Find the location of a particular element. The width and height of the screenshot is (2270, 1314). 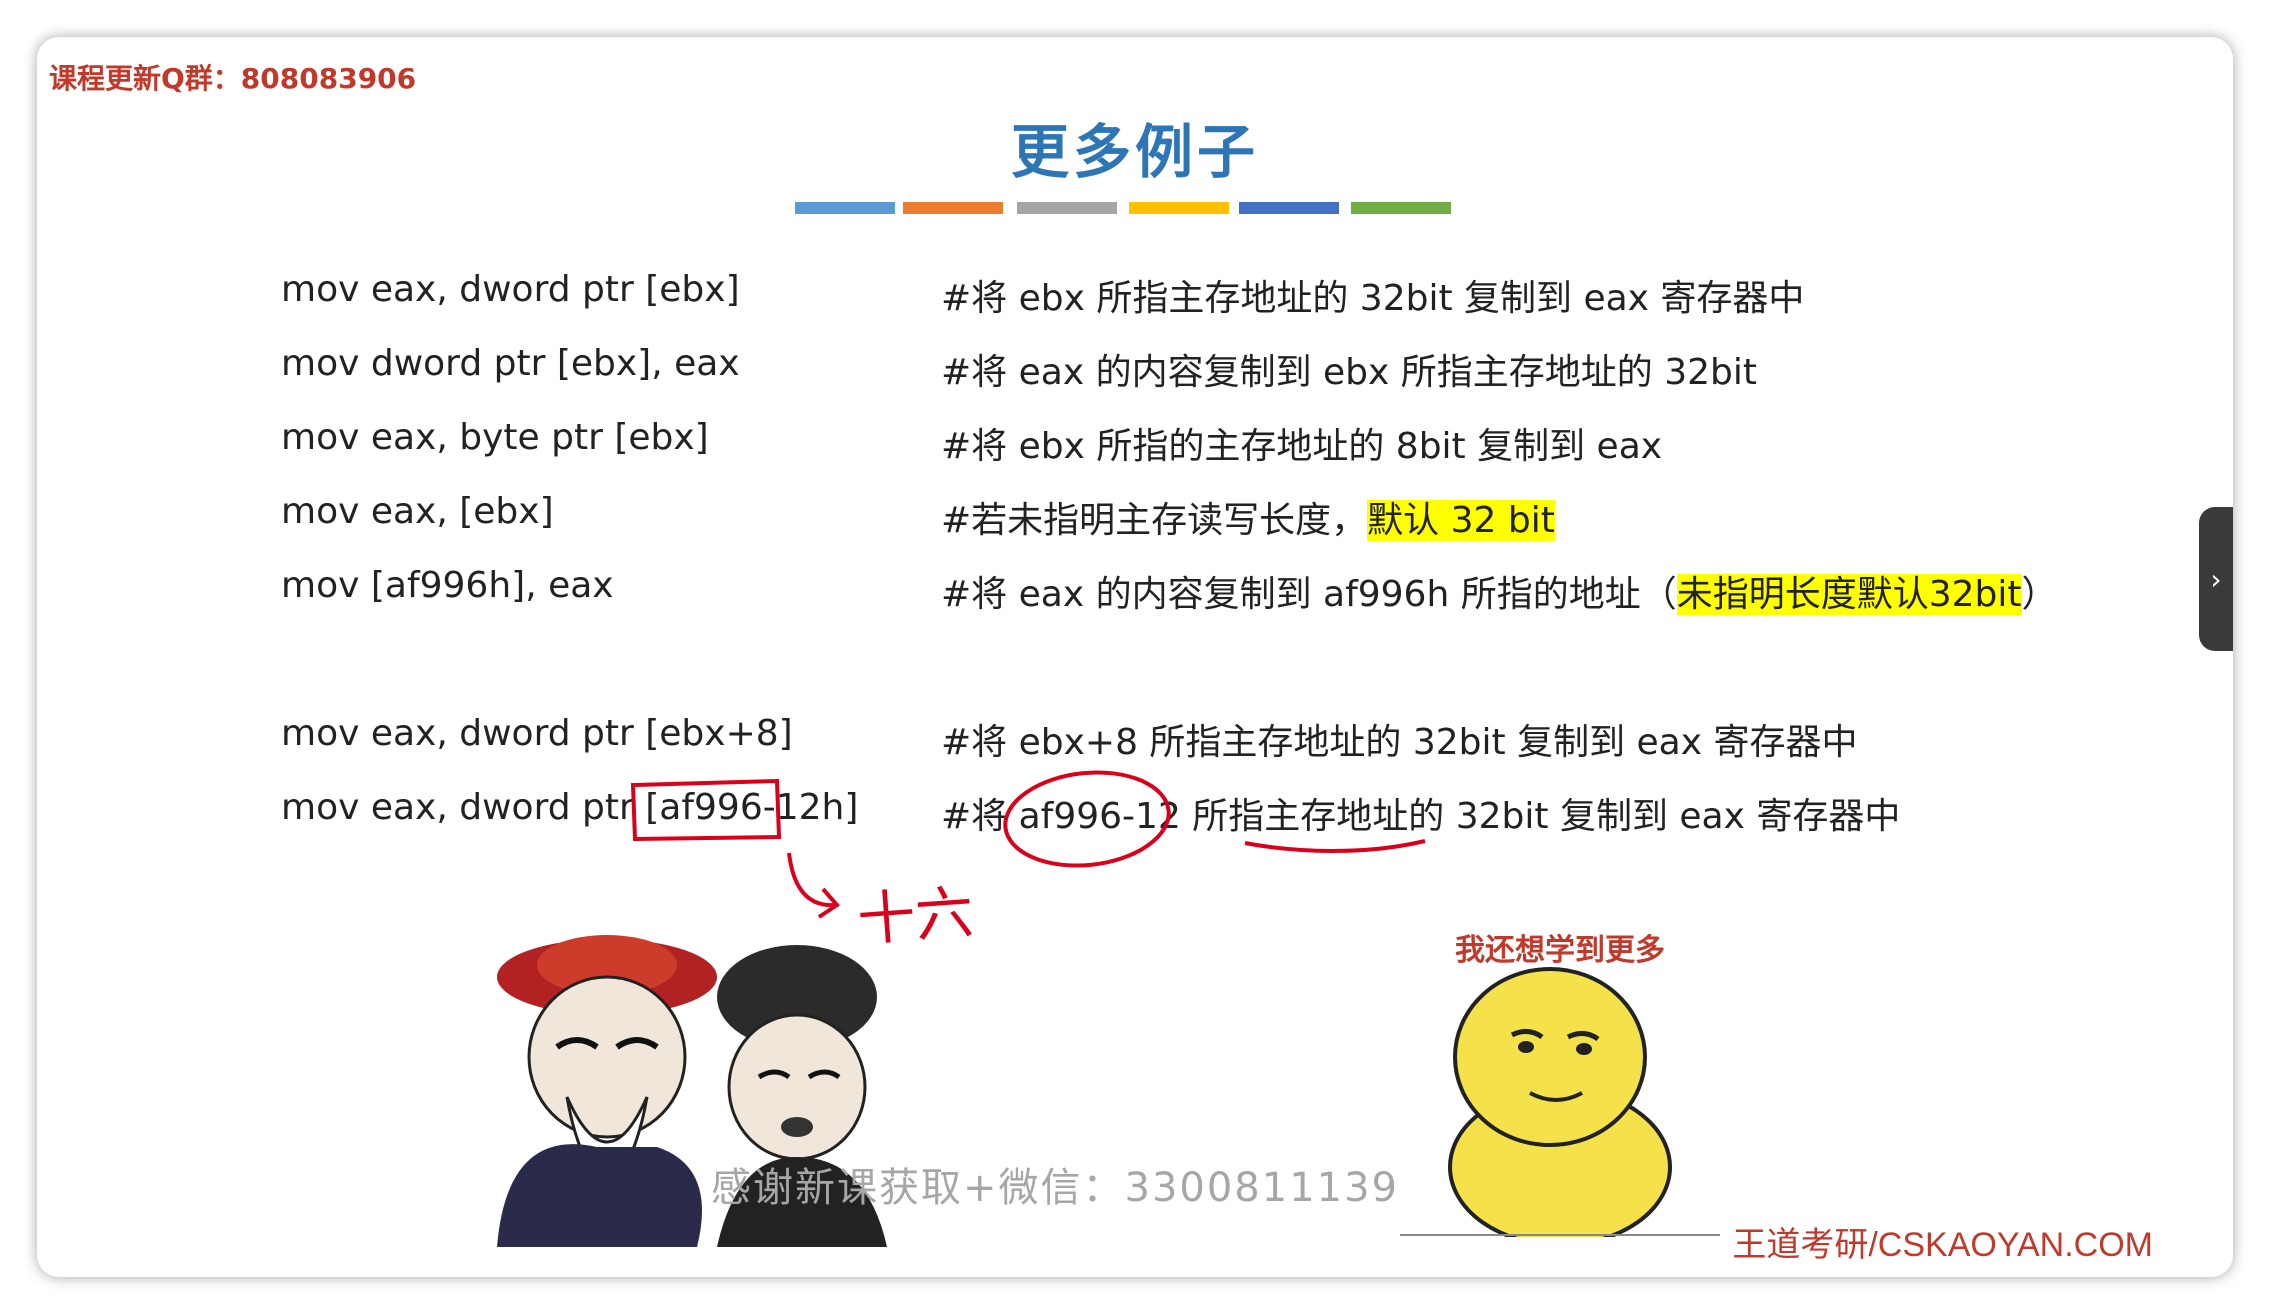

meme-caption: 我还想学到更多 is located at coordinates (1560, 950).